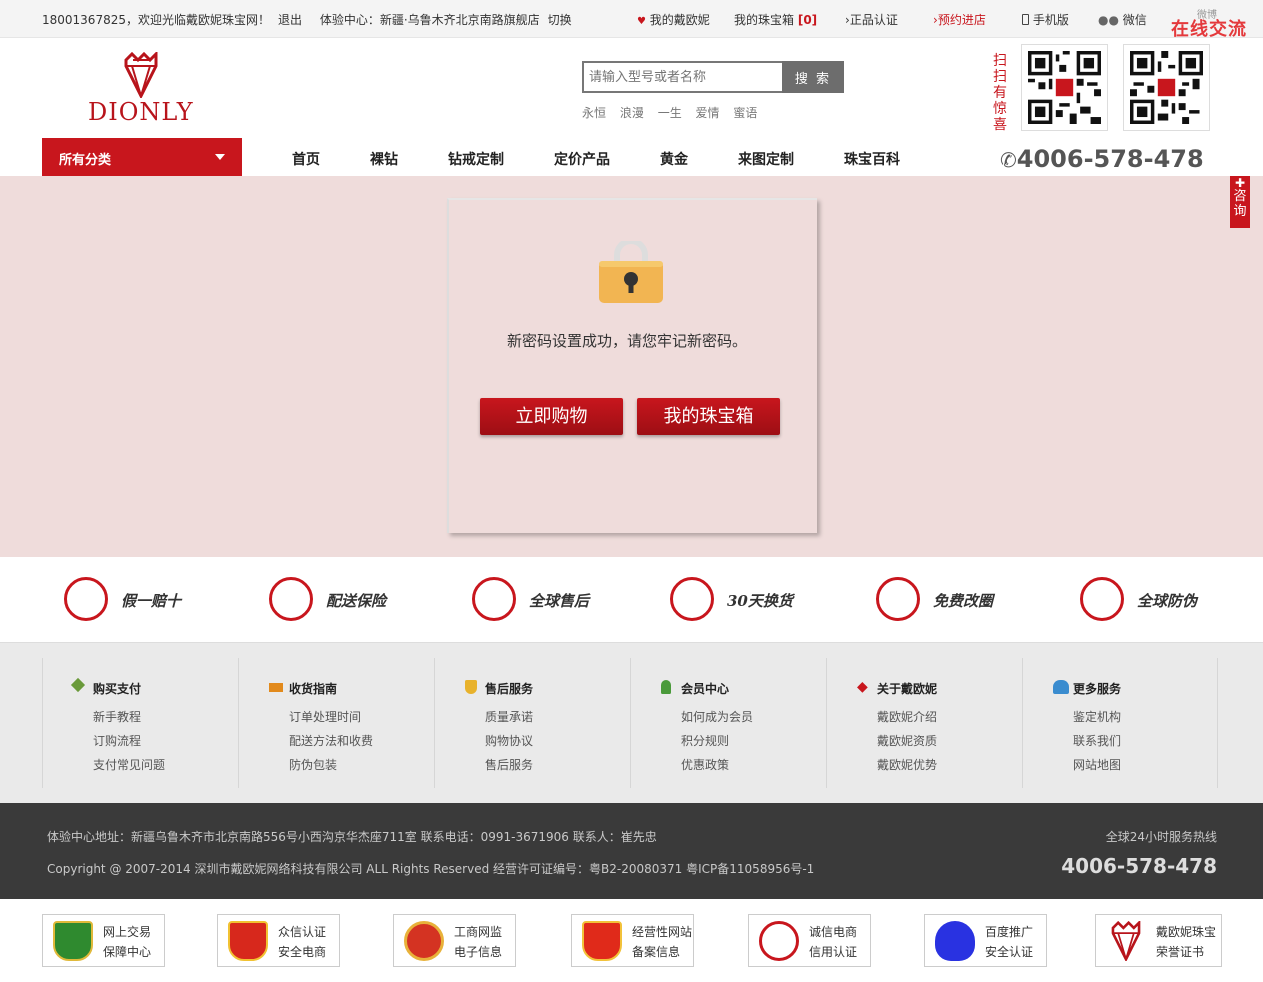 The width and height of the screenshot is (1263, 982). What do you see at coordinates (872, 159) in the screenshot?
I see `nav-item-encyclopedia: 珠宝百科` at bounding box center [872, 159].